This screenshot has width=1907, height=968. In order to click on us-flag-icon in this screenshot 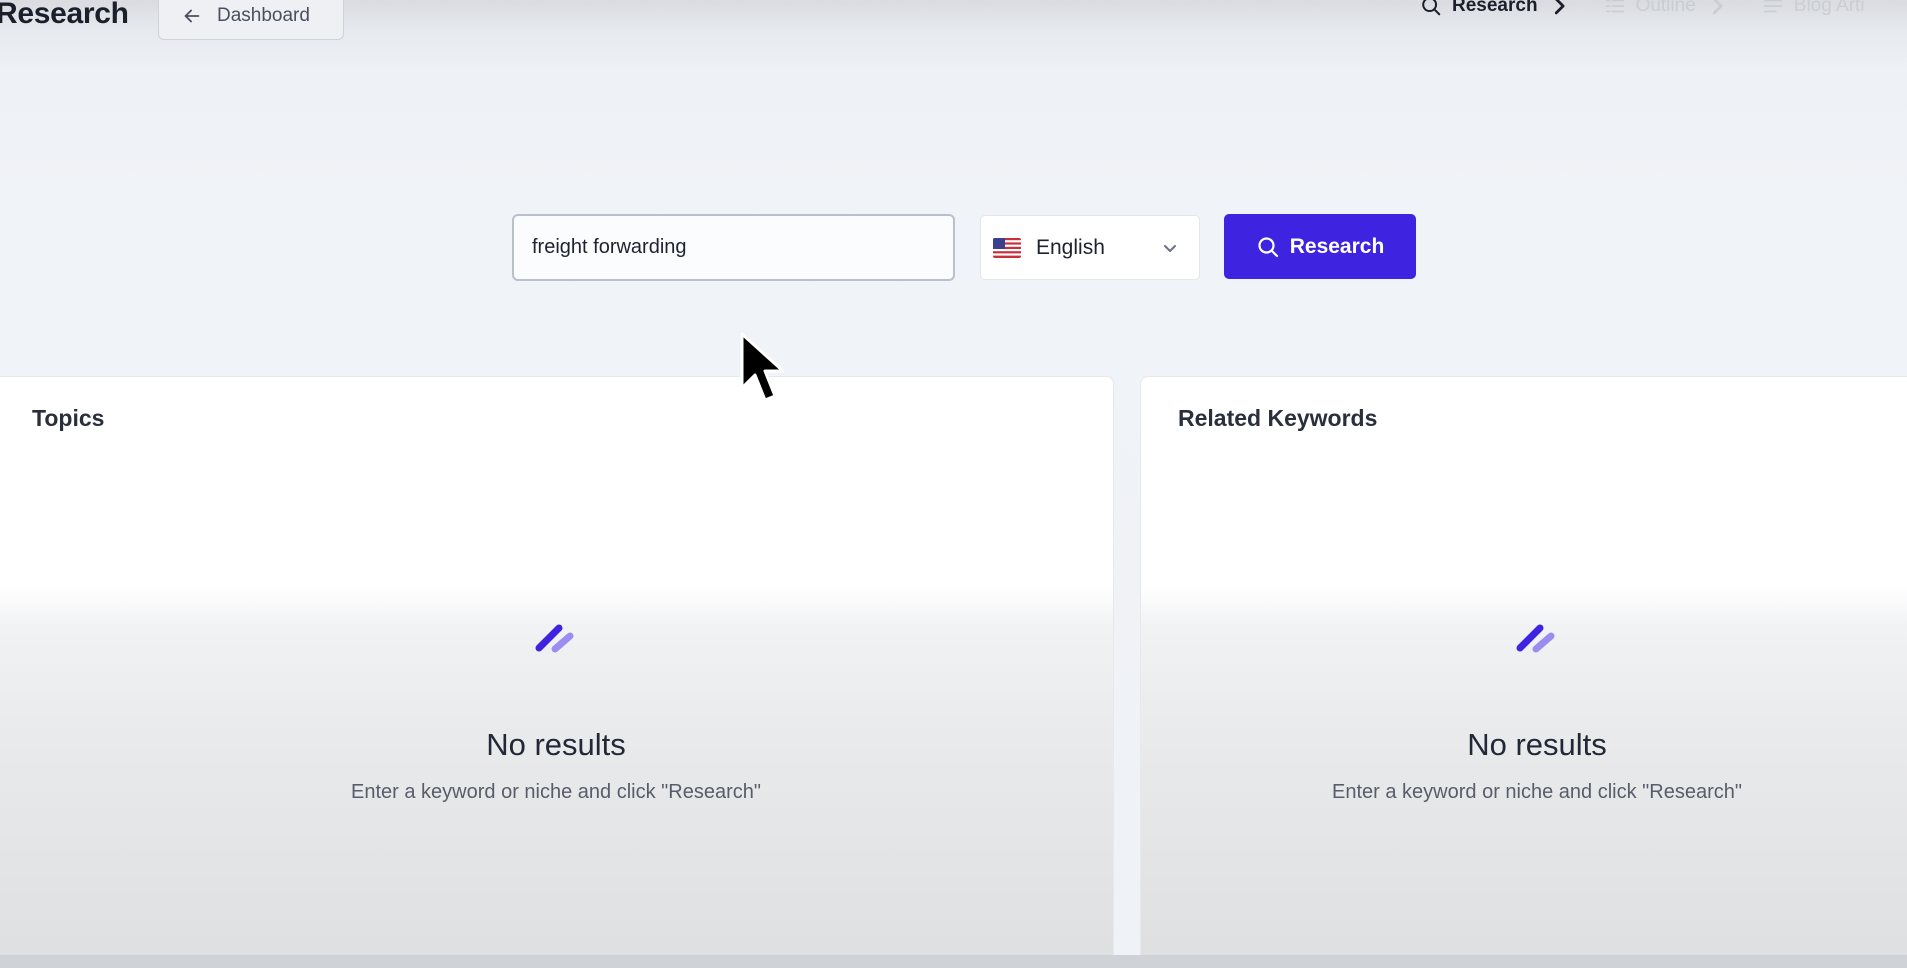, I will do `click(1007, 247)`.